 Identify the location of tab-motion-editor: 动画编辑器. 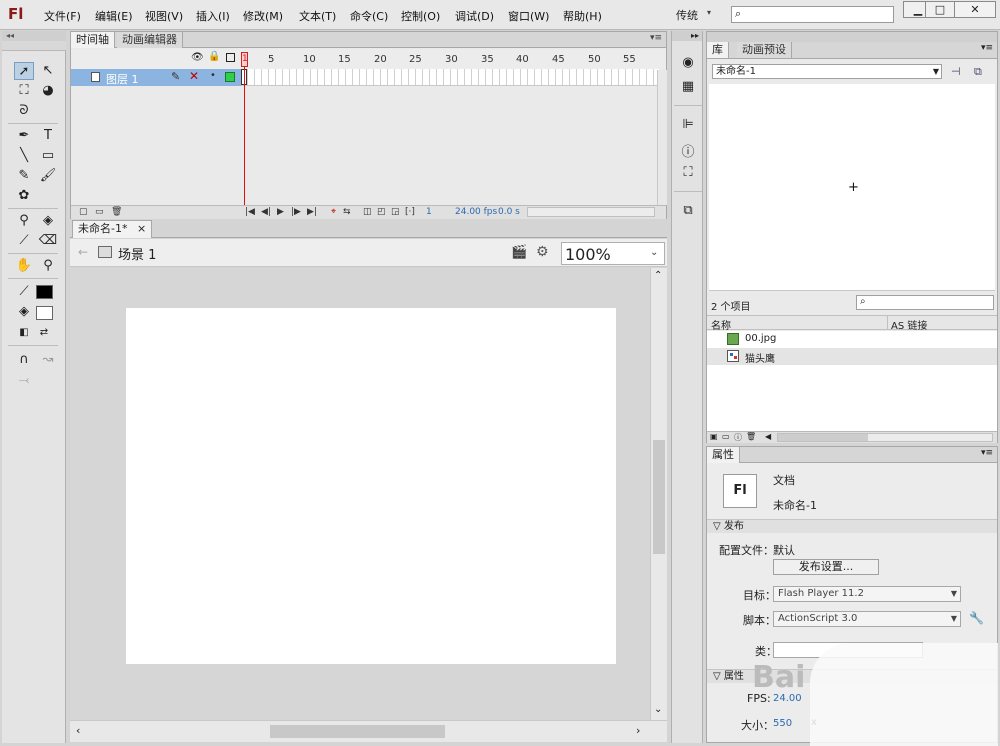
(150, 40).